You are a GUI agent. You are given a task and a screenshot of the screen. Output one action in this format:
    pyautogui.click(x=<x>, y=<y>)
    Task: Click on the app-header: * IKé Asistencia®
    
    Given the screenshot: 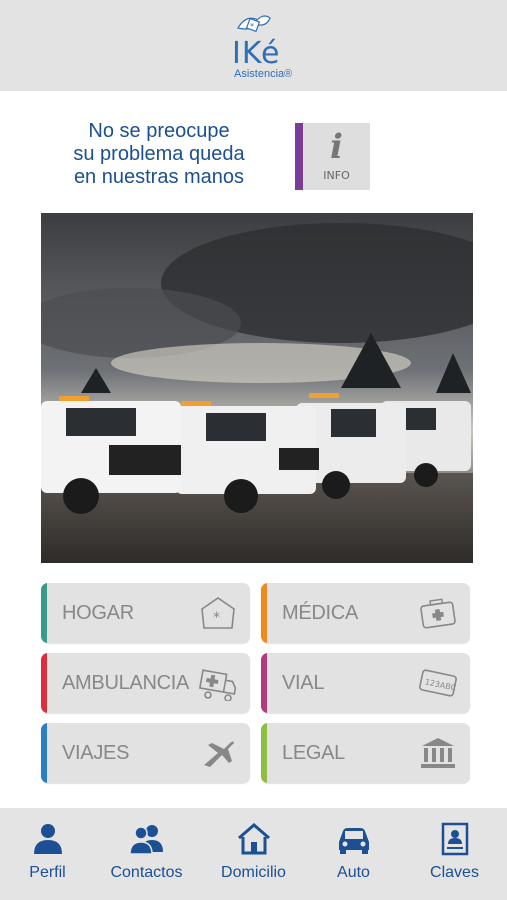 What is the action you would take?
    pyautogui.click(x=253, y=45)
    